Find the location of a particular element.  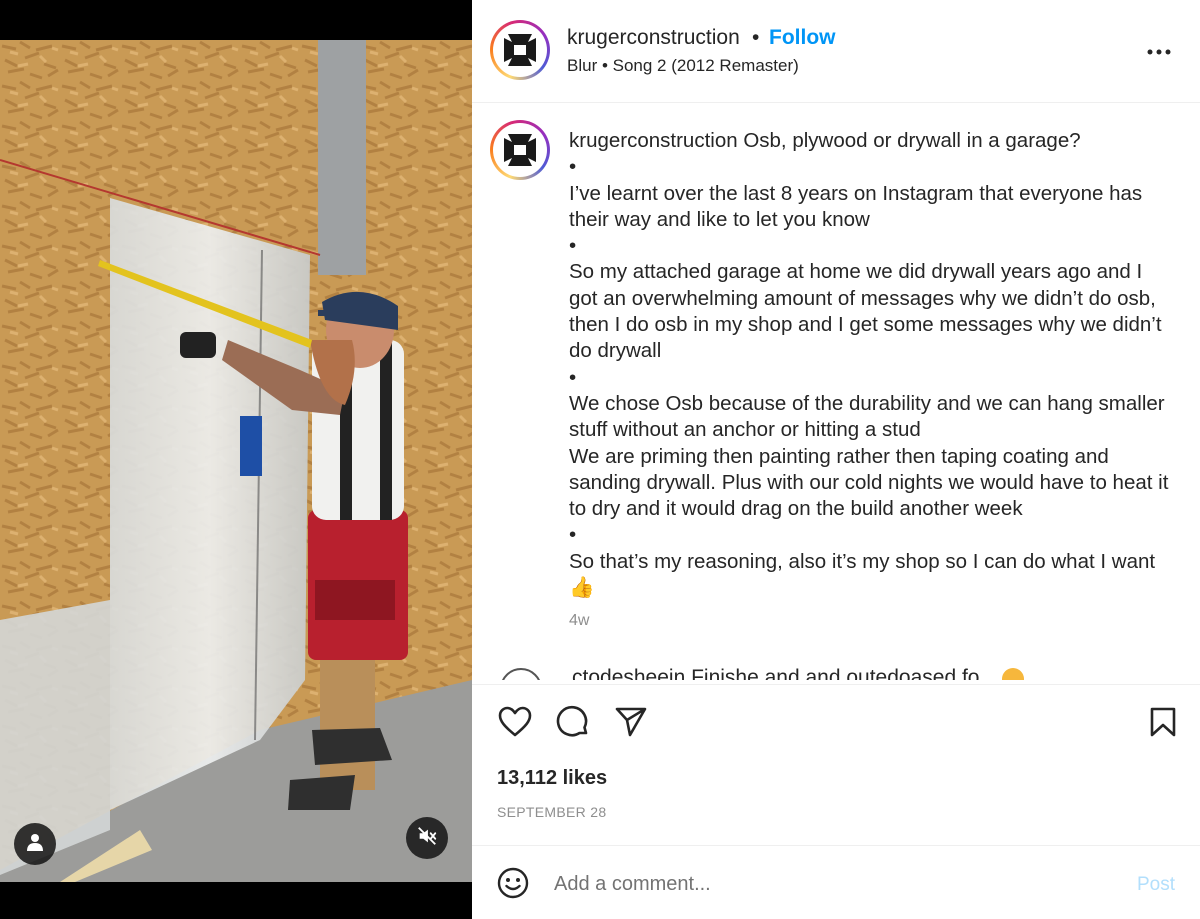

person-tag-icon is located at coordinates (35, 844).